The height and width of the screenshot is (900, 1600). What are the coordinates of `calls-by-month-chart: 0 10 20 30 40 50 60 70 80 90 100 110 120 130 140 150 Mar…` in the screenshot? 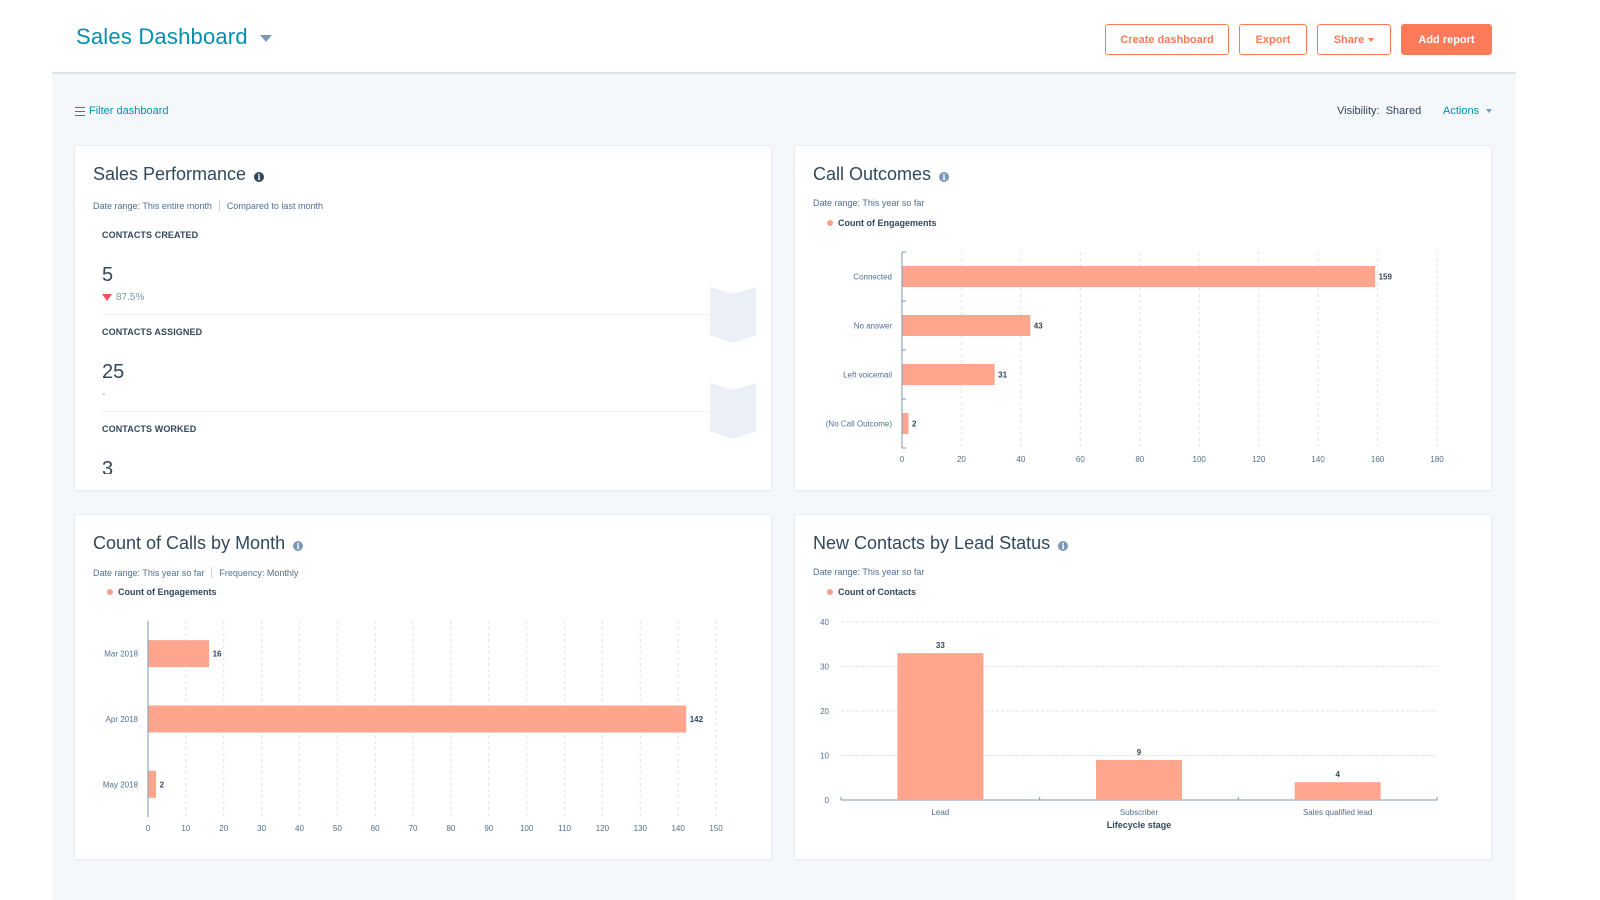 It's located at (413, 727).